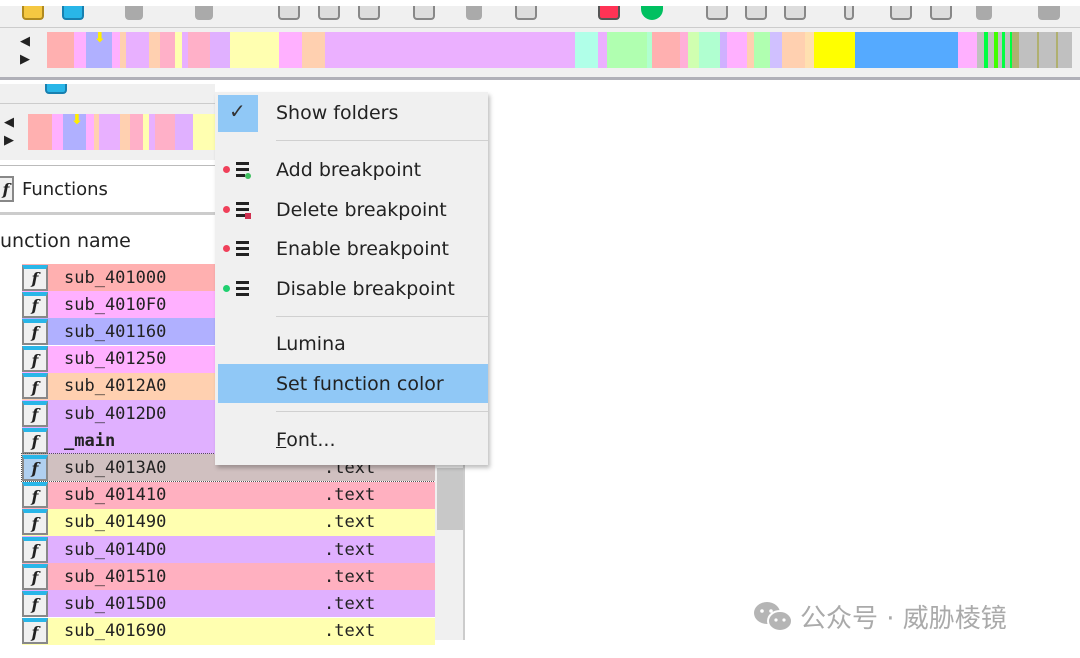 The width and height of the screenshot is (1080, 658). I want to click on scrollbar-thumb, so click(450, 499).